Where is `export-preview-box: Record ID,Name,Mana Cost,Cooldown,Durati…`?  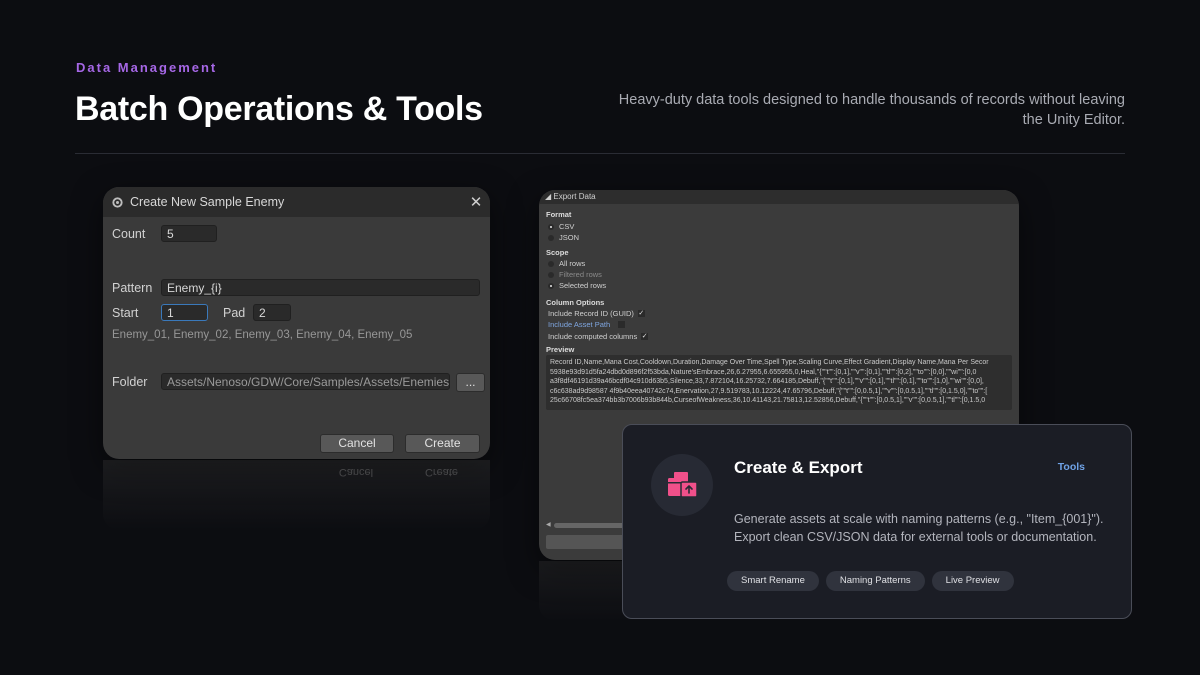
export-preview-box: Record ID,Name,Mana Cost,Cooldown,Durati… is located at coordinates (779, 382).